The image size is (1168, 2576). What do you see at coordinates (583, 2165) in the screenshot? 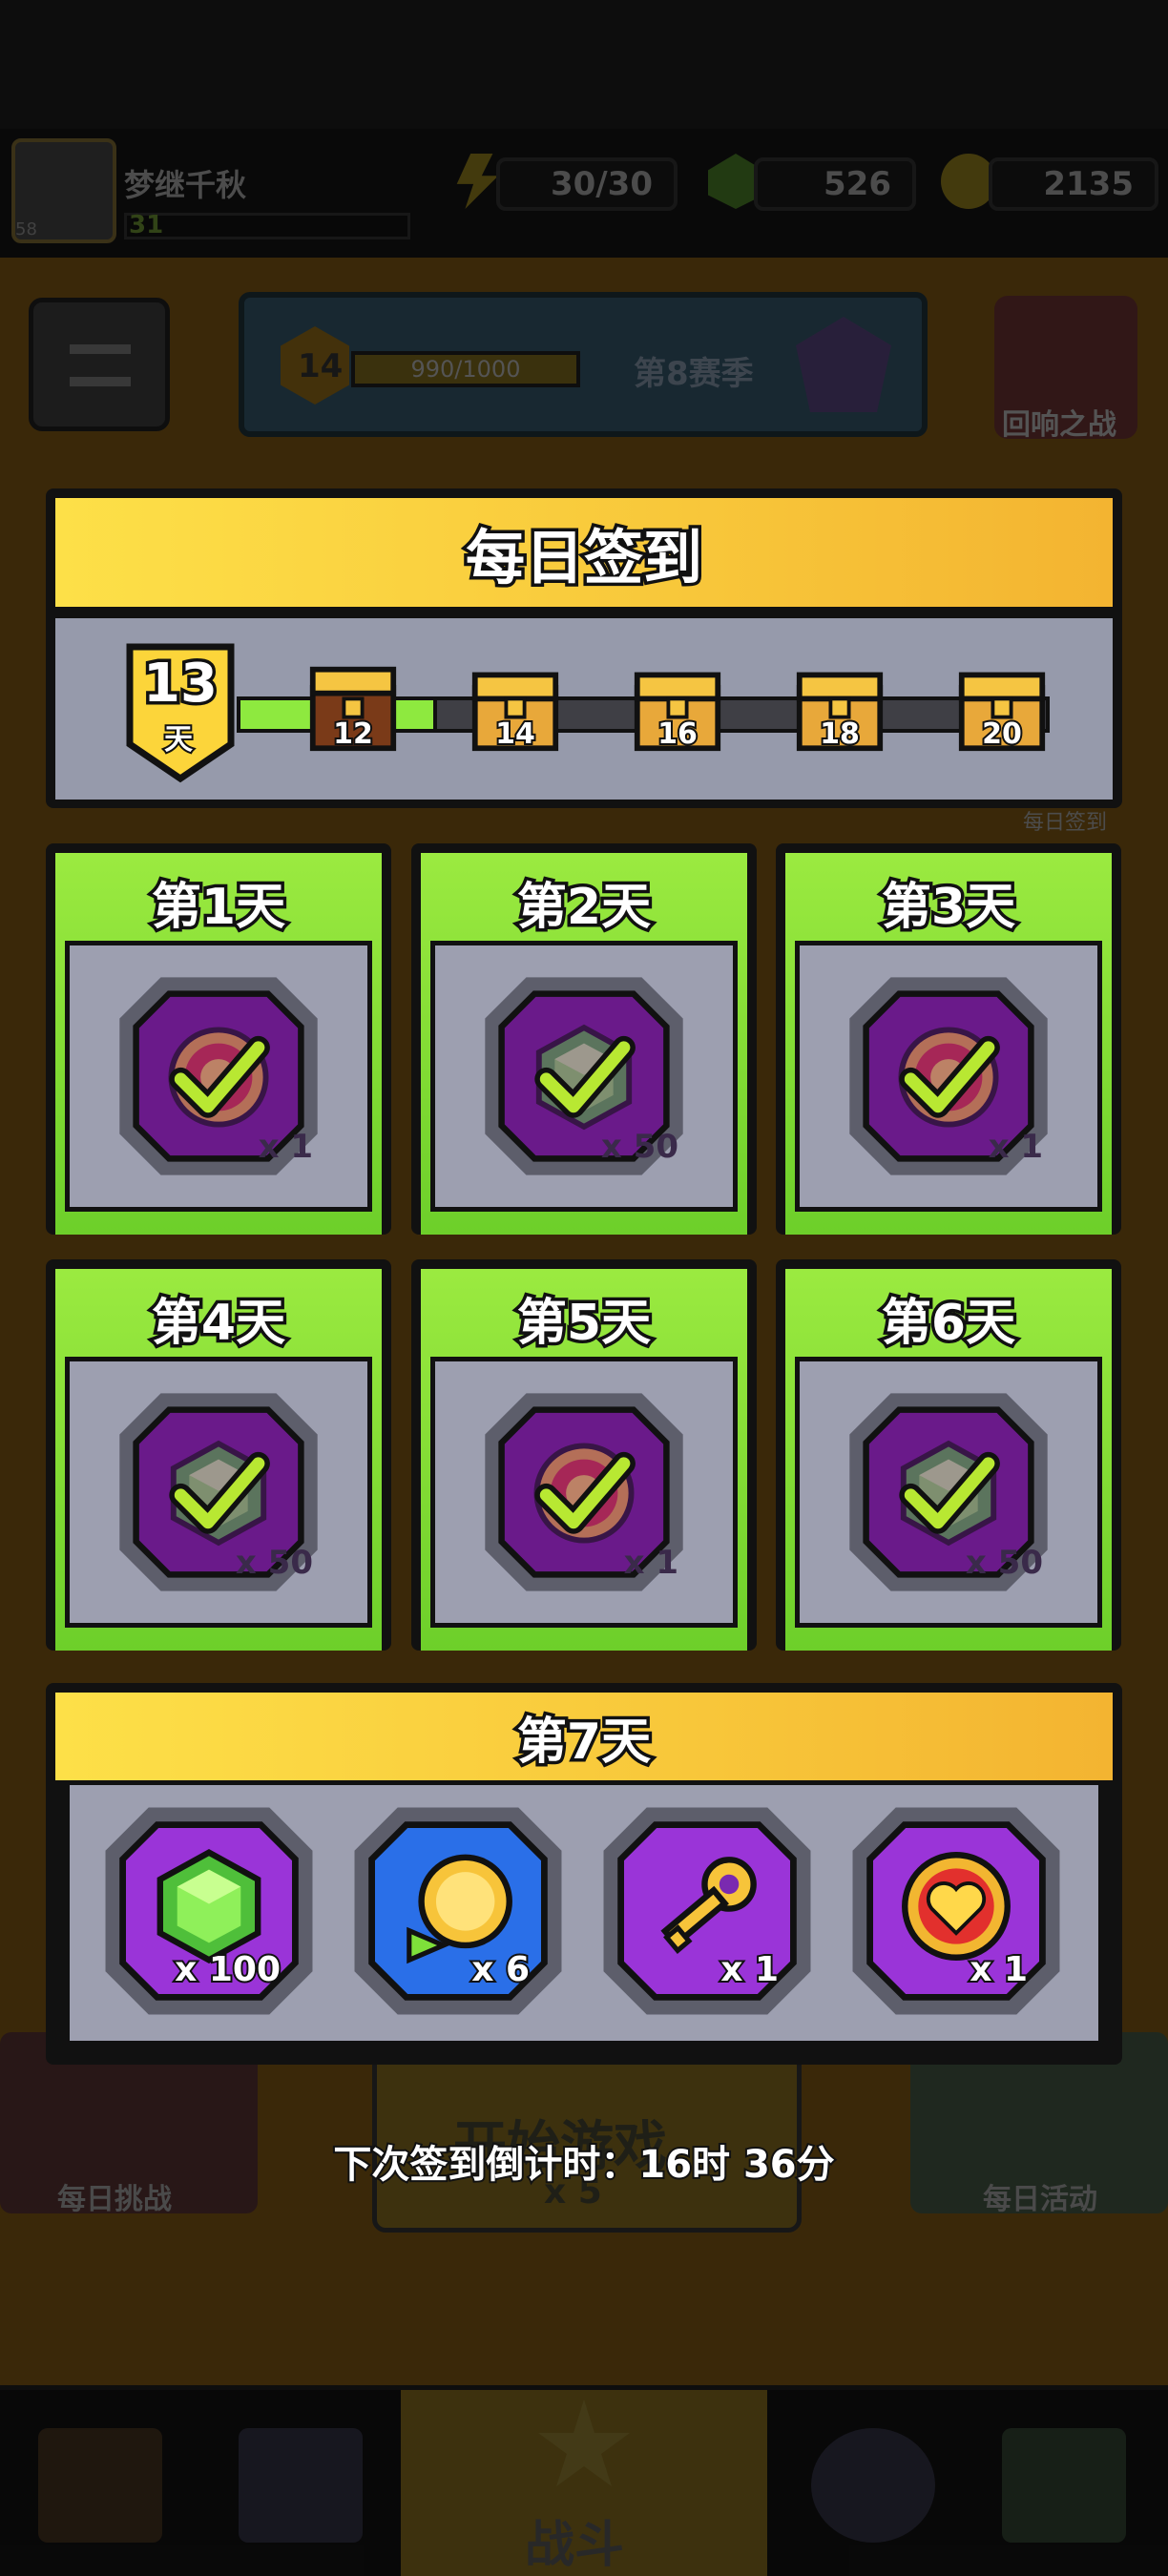
I see `next-checkin-countdown: 下次签到倒计时：16时 36分` at bounding box center [583, 2165].